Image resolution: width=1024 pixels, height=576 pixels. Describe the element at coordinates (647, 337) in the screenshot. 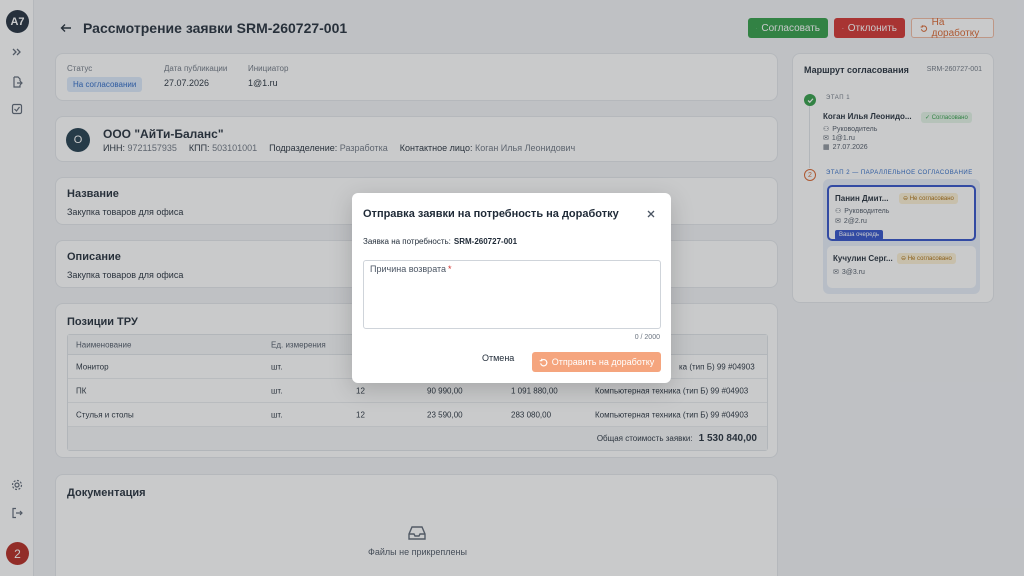

I see `character-counter: 0 / 2000` at that location.